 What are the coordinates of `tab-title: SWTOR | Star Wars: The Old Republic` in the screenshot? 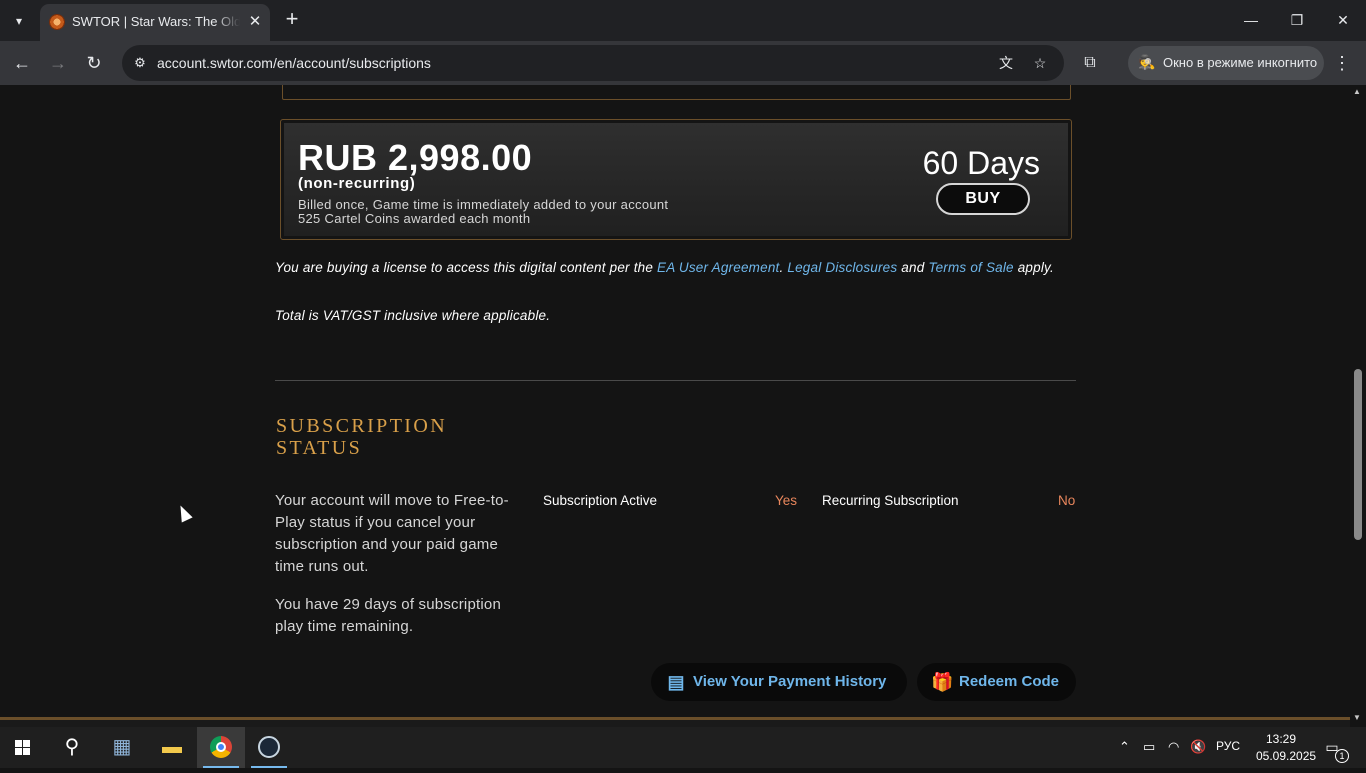 It's located at (156, 21).